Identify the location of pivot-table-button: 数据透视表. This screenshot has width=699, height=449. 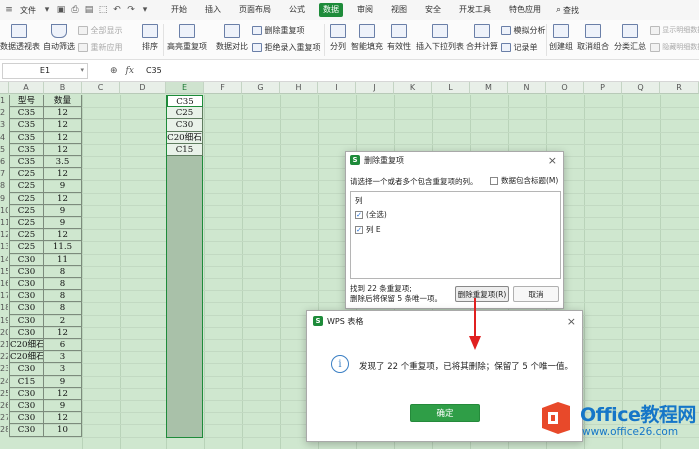
(20, 38).